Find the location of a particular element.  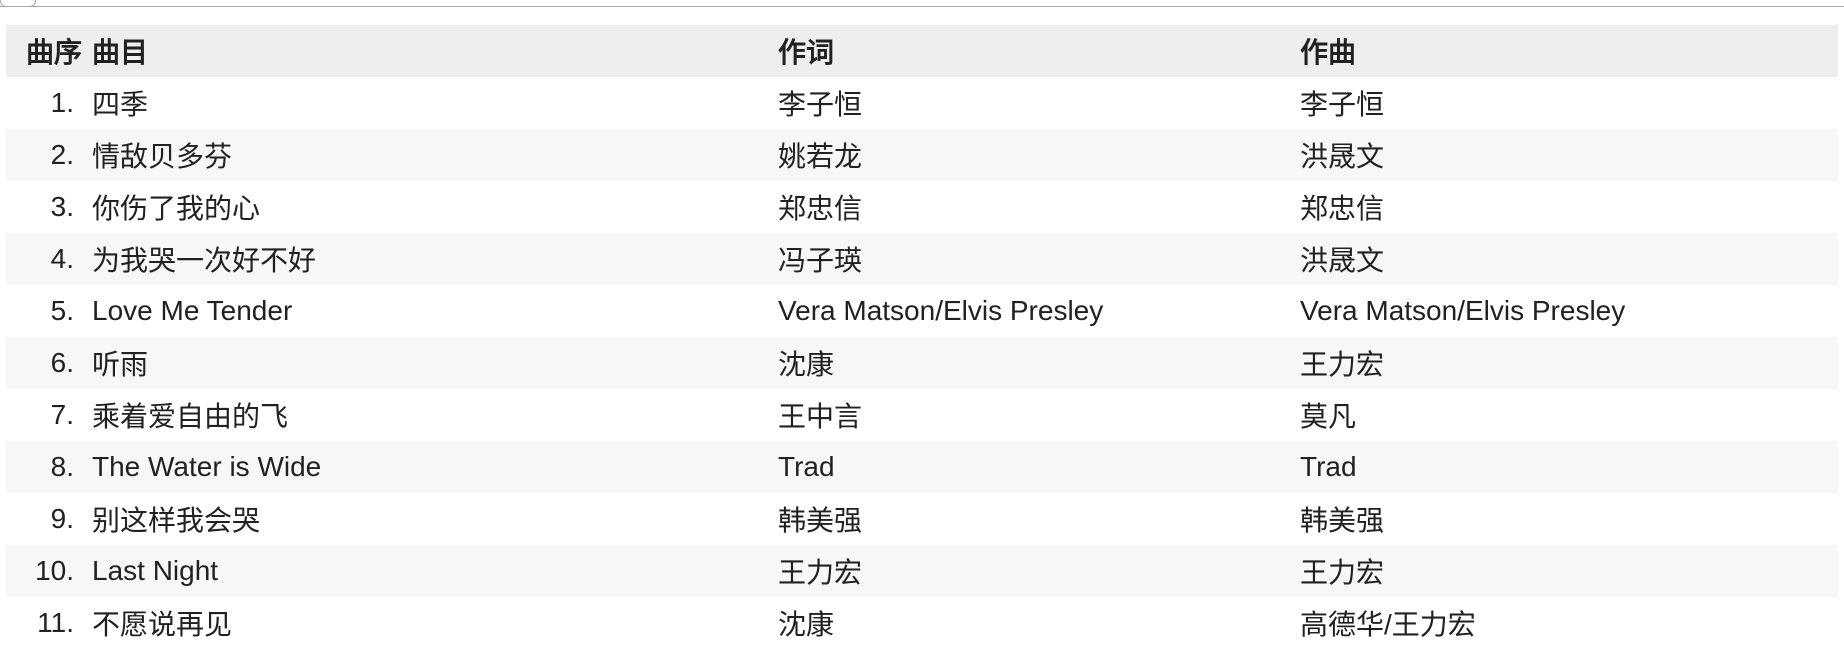

track-number: 7. is located at coordinates (62, 414).